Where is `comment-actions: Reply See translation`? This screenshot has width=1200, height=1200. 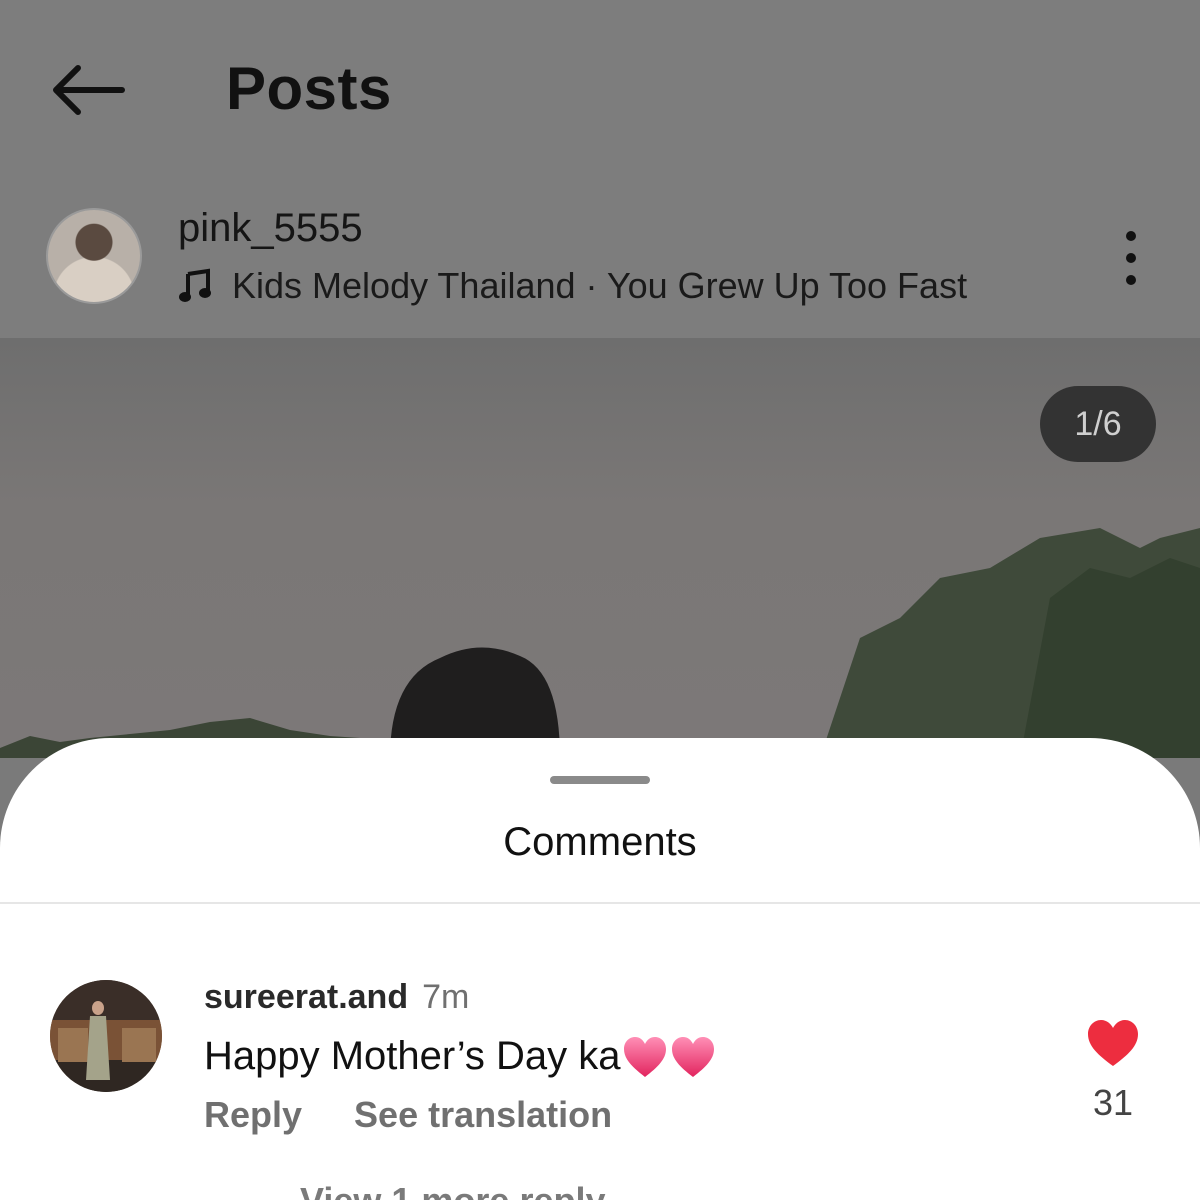 comment-actions: Reply See translation is located at coordinates (408, 1115).